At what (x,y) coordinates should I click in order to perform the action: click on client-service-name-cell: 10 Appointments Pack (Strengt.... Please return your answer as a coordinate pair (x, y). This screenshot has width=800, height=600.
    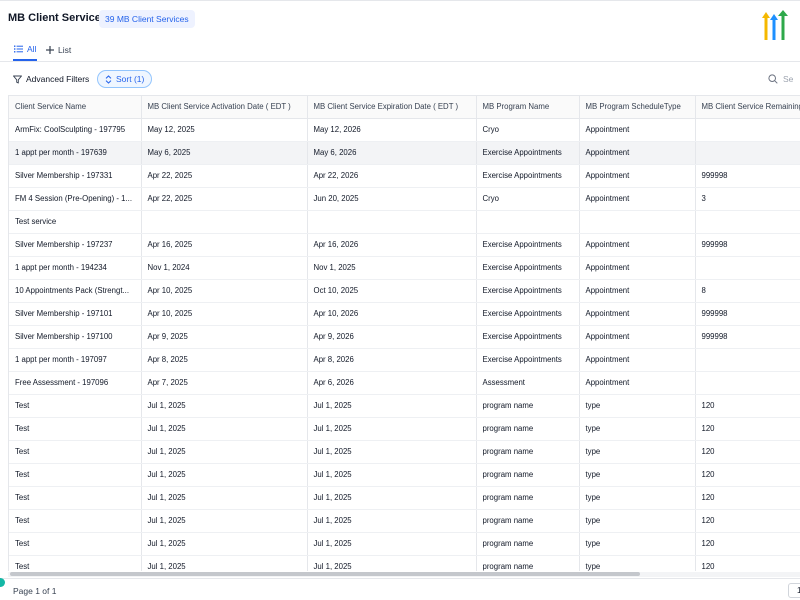
    Looking at the image, I should click on (75, 291).